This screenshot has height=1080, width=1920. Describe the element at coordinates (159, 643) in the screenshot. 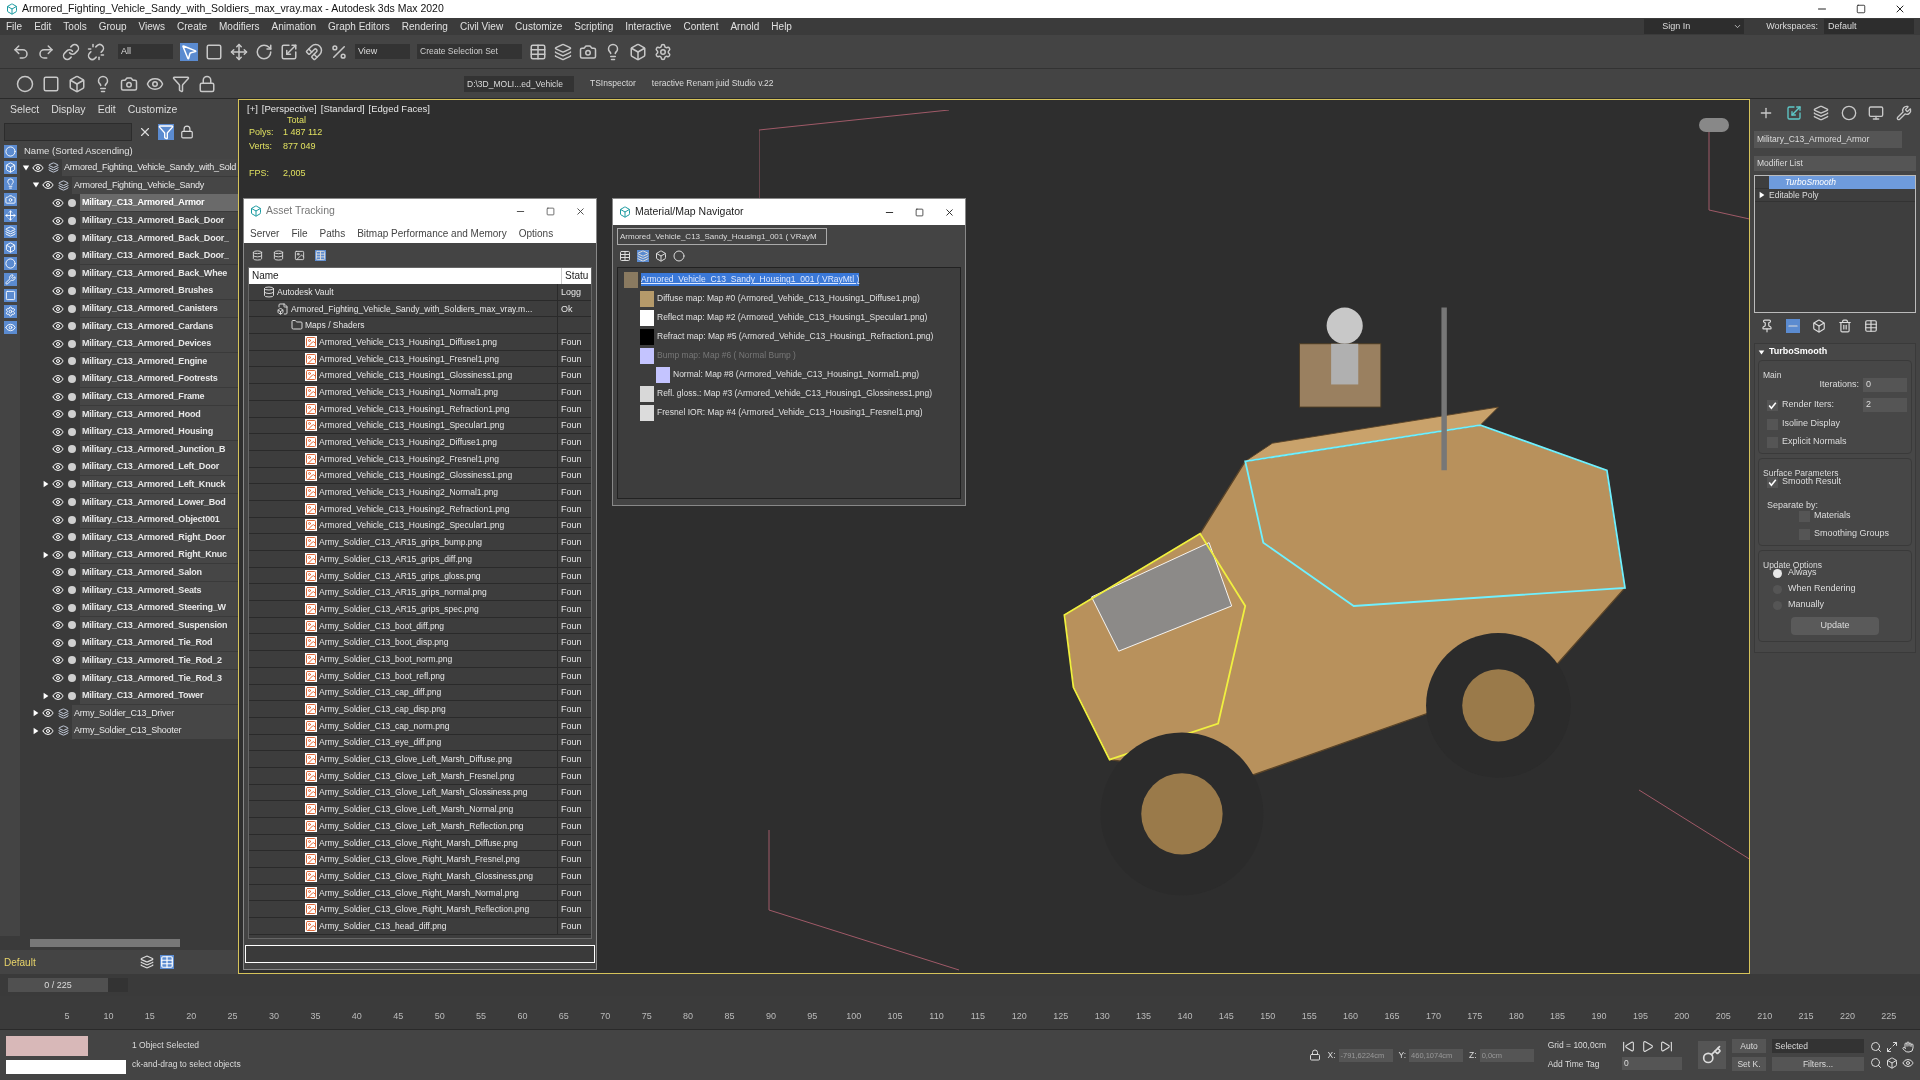

I see `scene-object-item: Military_C13_Armored_Tie_Rod` at that location.